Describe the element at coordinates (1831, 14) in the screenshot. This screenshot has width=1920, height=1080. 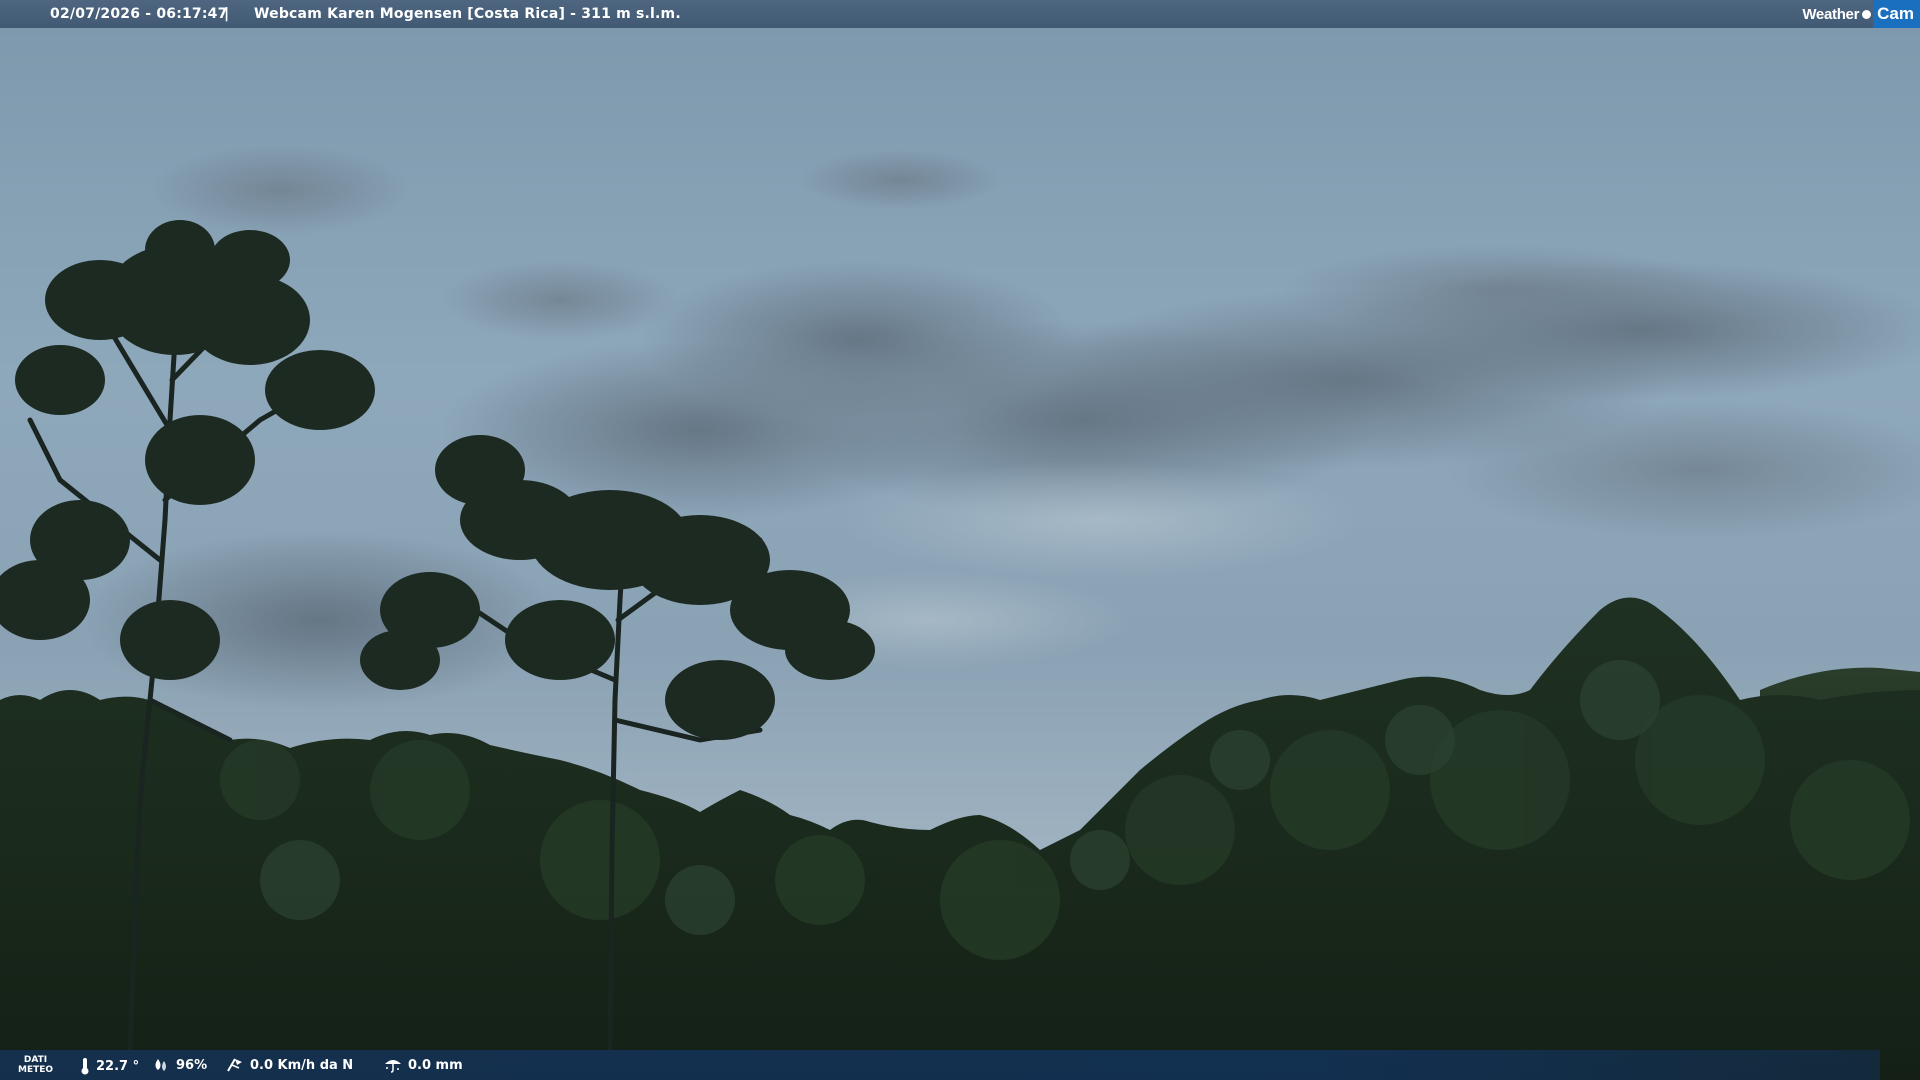
I see `logo-weather-text: Weather` at that location.